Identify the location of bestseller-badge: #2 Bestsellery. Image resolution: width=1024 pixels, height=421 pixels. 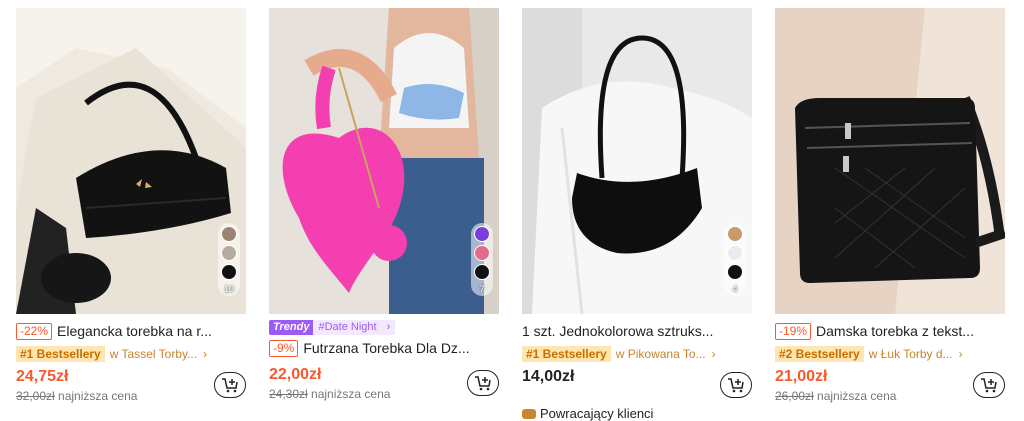
(819, 354).